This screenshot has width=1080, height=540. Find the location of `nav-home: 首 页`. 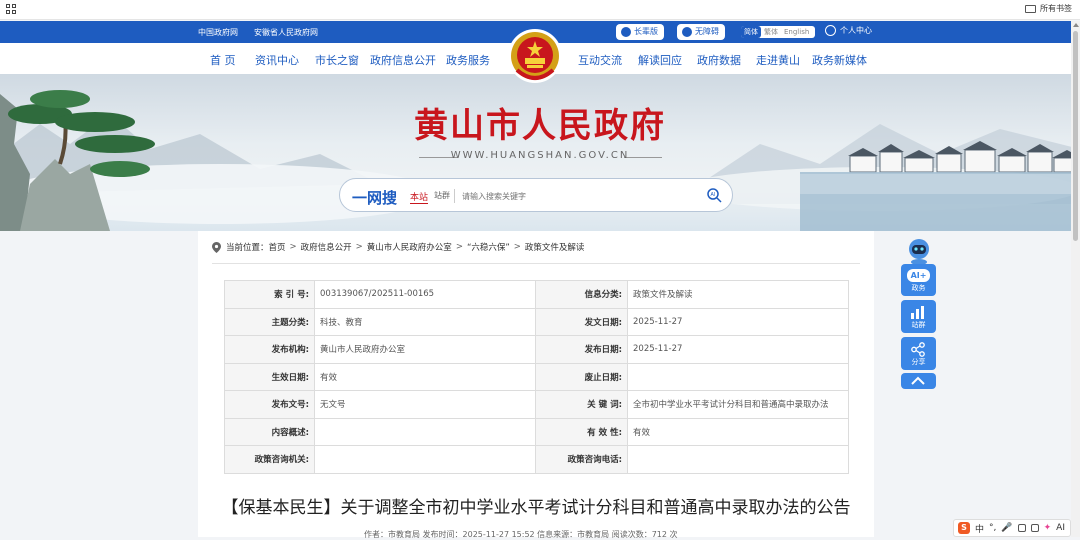

nav-home: 首 页 is located at coordinates (223, 60).